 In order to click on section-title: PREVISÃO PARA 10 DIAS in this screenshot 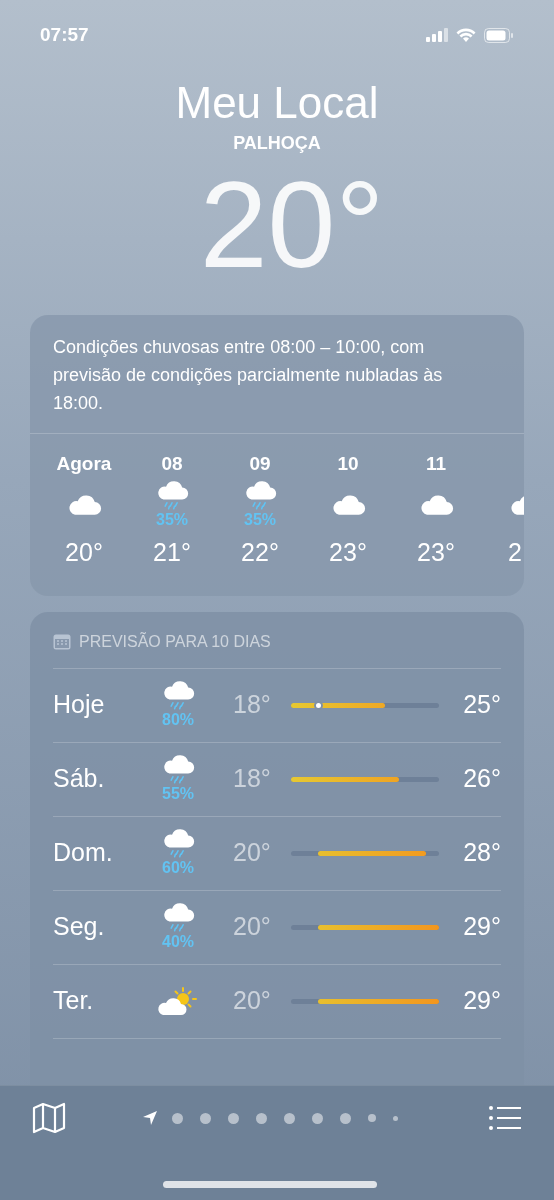, I will do `click(175, 641)`.